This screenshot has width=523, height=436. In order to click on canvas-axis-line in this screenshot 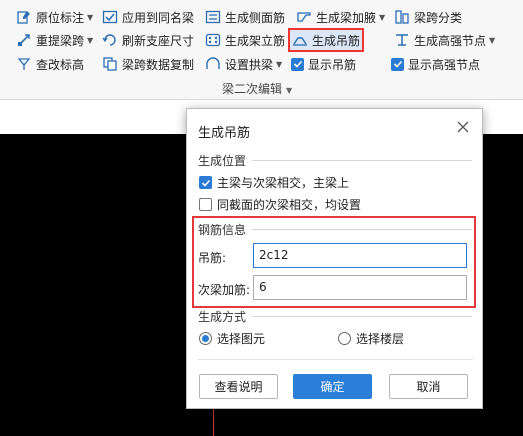, I will do `click(213, 420)`.